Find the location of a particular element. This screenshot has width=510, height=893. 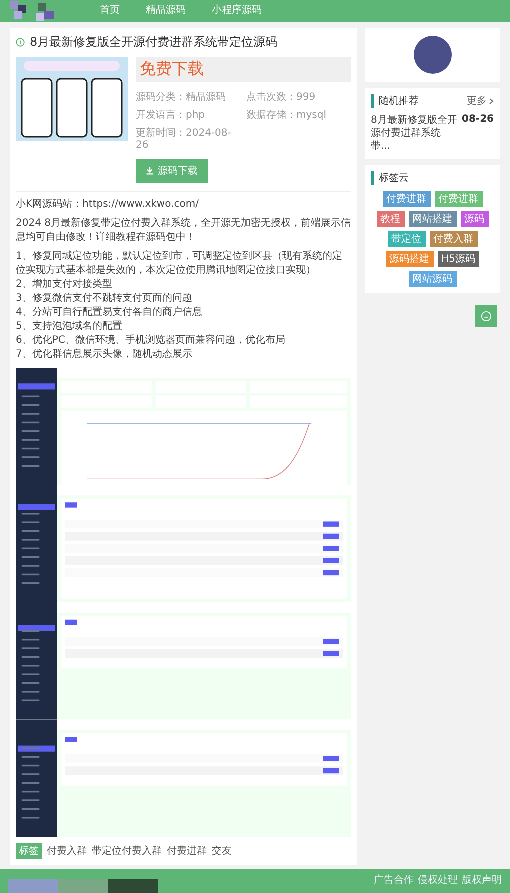

section-title: 随机推荐 is located at coordinates (395, 101).